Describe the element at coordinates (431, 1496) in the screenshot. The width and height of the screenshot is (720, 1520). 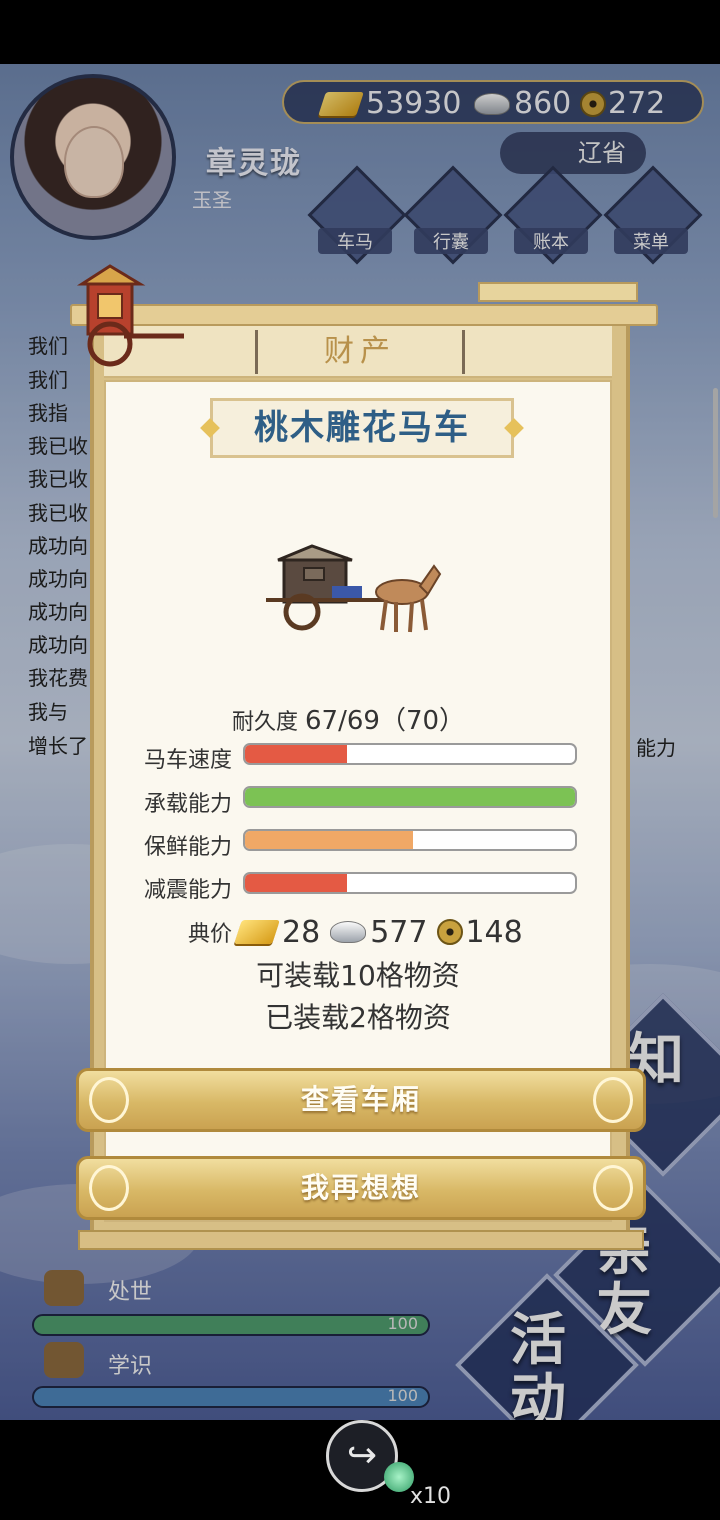
I see `share-multiplier: x10` at that location.